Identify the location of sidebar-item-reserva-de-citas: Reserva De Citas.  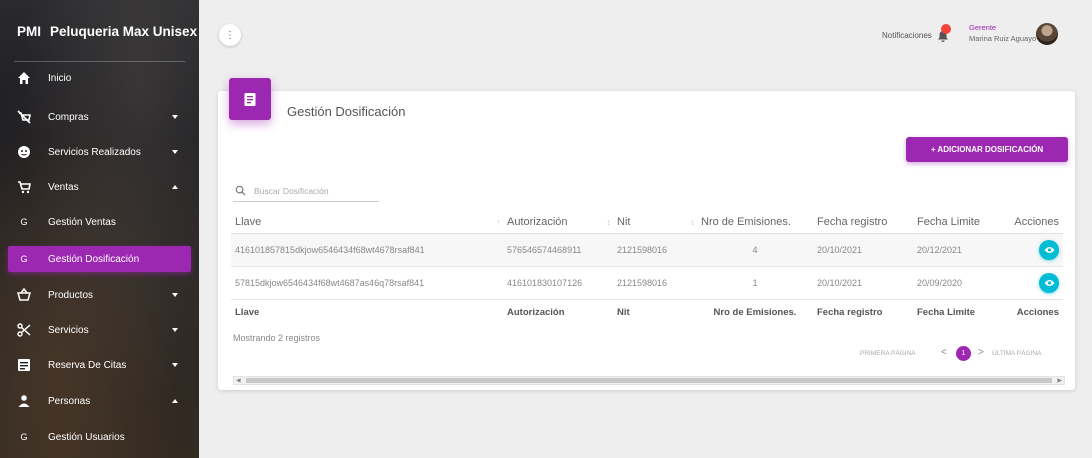
(99, 365).